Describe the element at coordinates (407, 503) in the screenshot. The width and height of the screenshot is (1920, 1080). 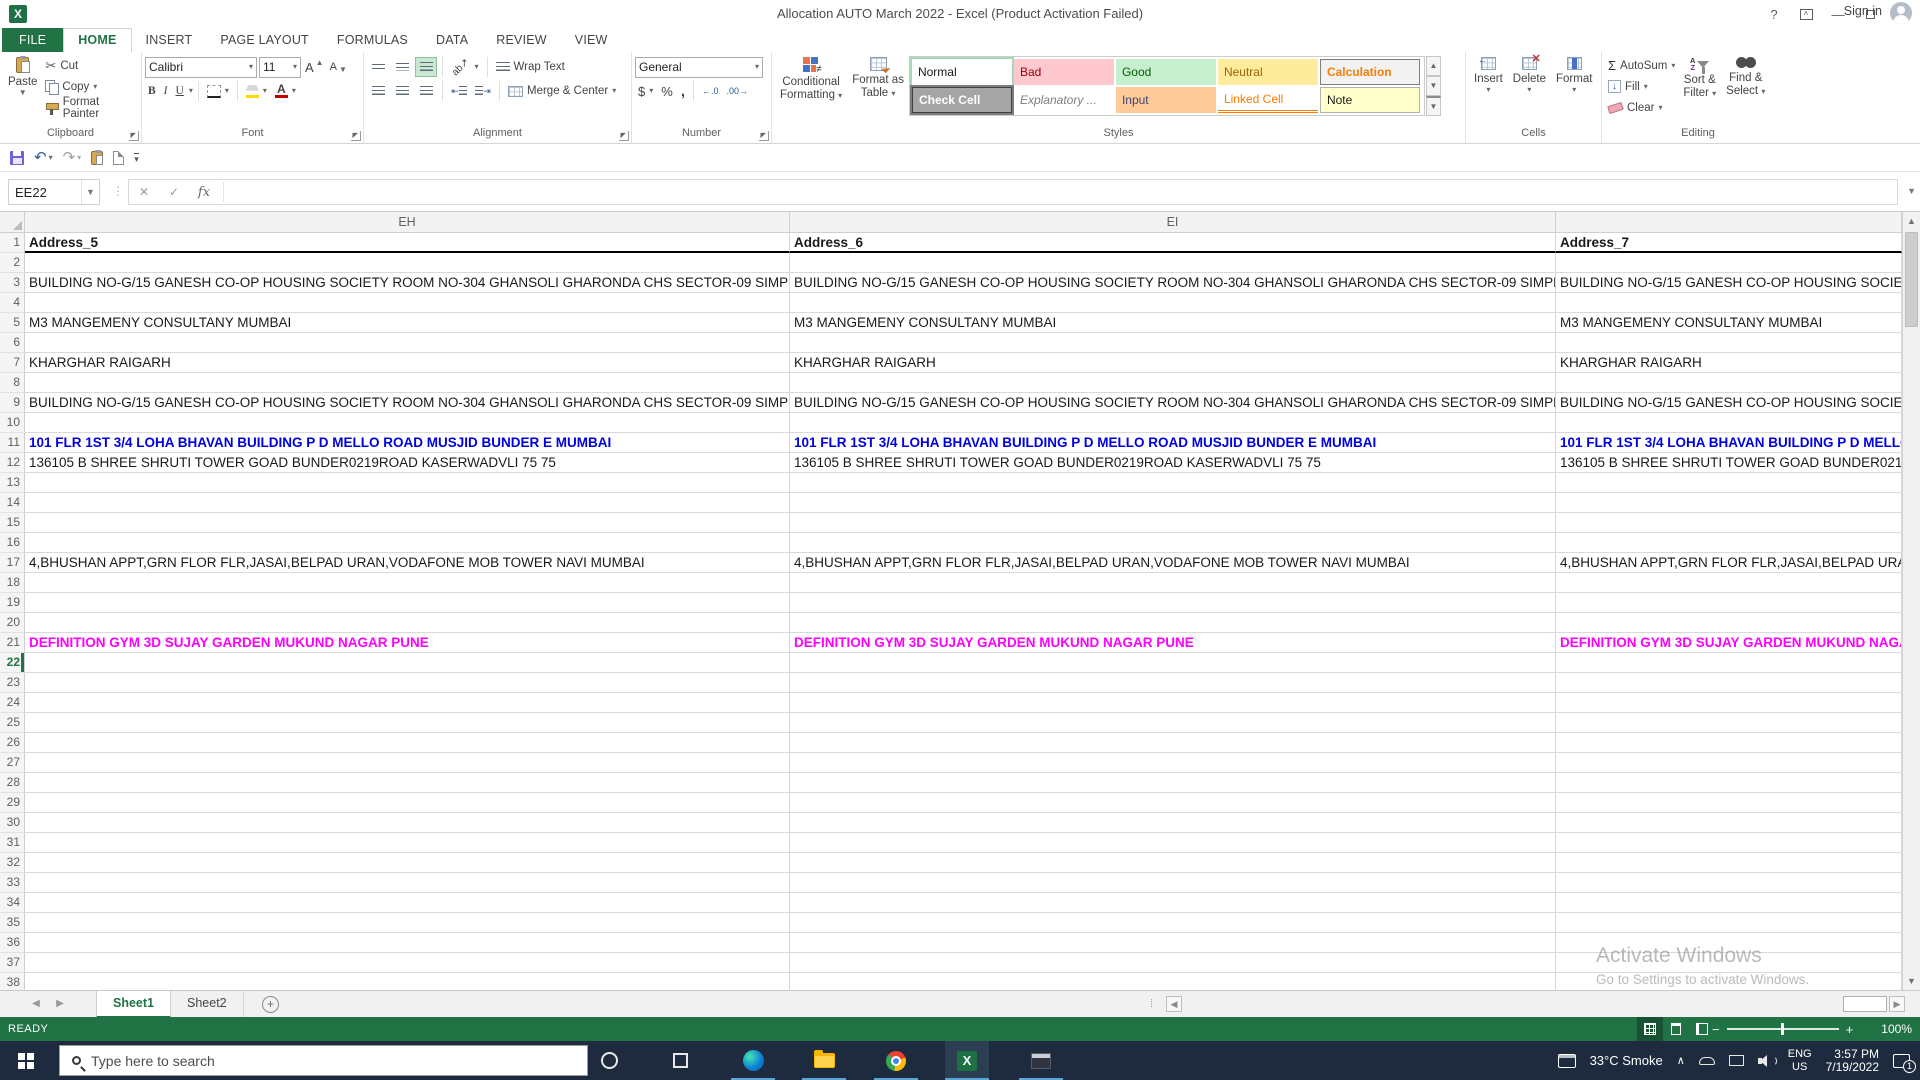
I see `cell-r14-c1` at that location.